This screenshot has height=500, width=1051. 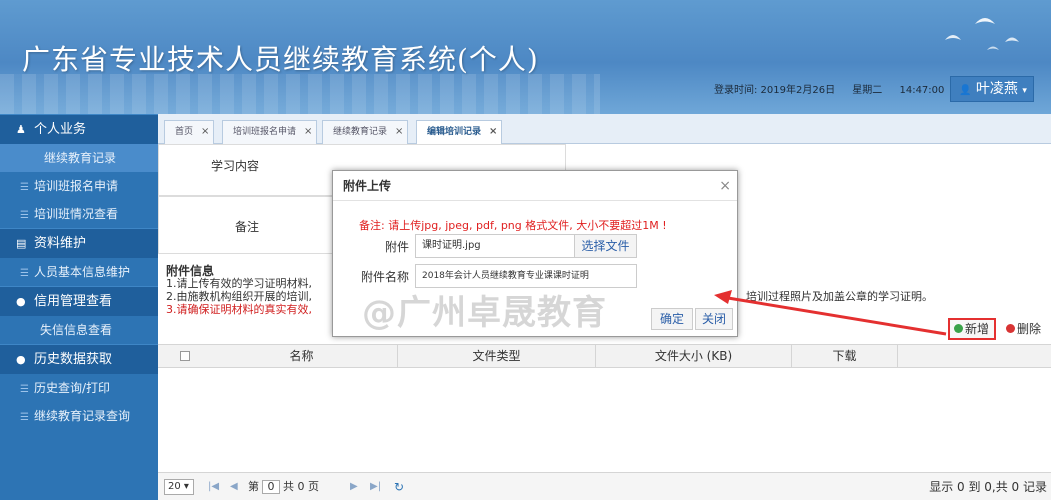 I want to click on page-number-input: 0, so click(x=271, y=487).